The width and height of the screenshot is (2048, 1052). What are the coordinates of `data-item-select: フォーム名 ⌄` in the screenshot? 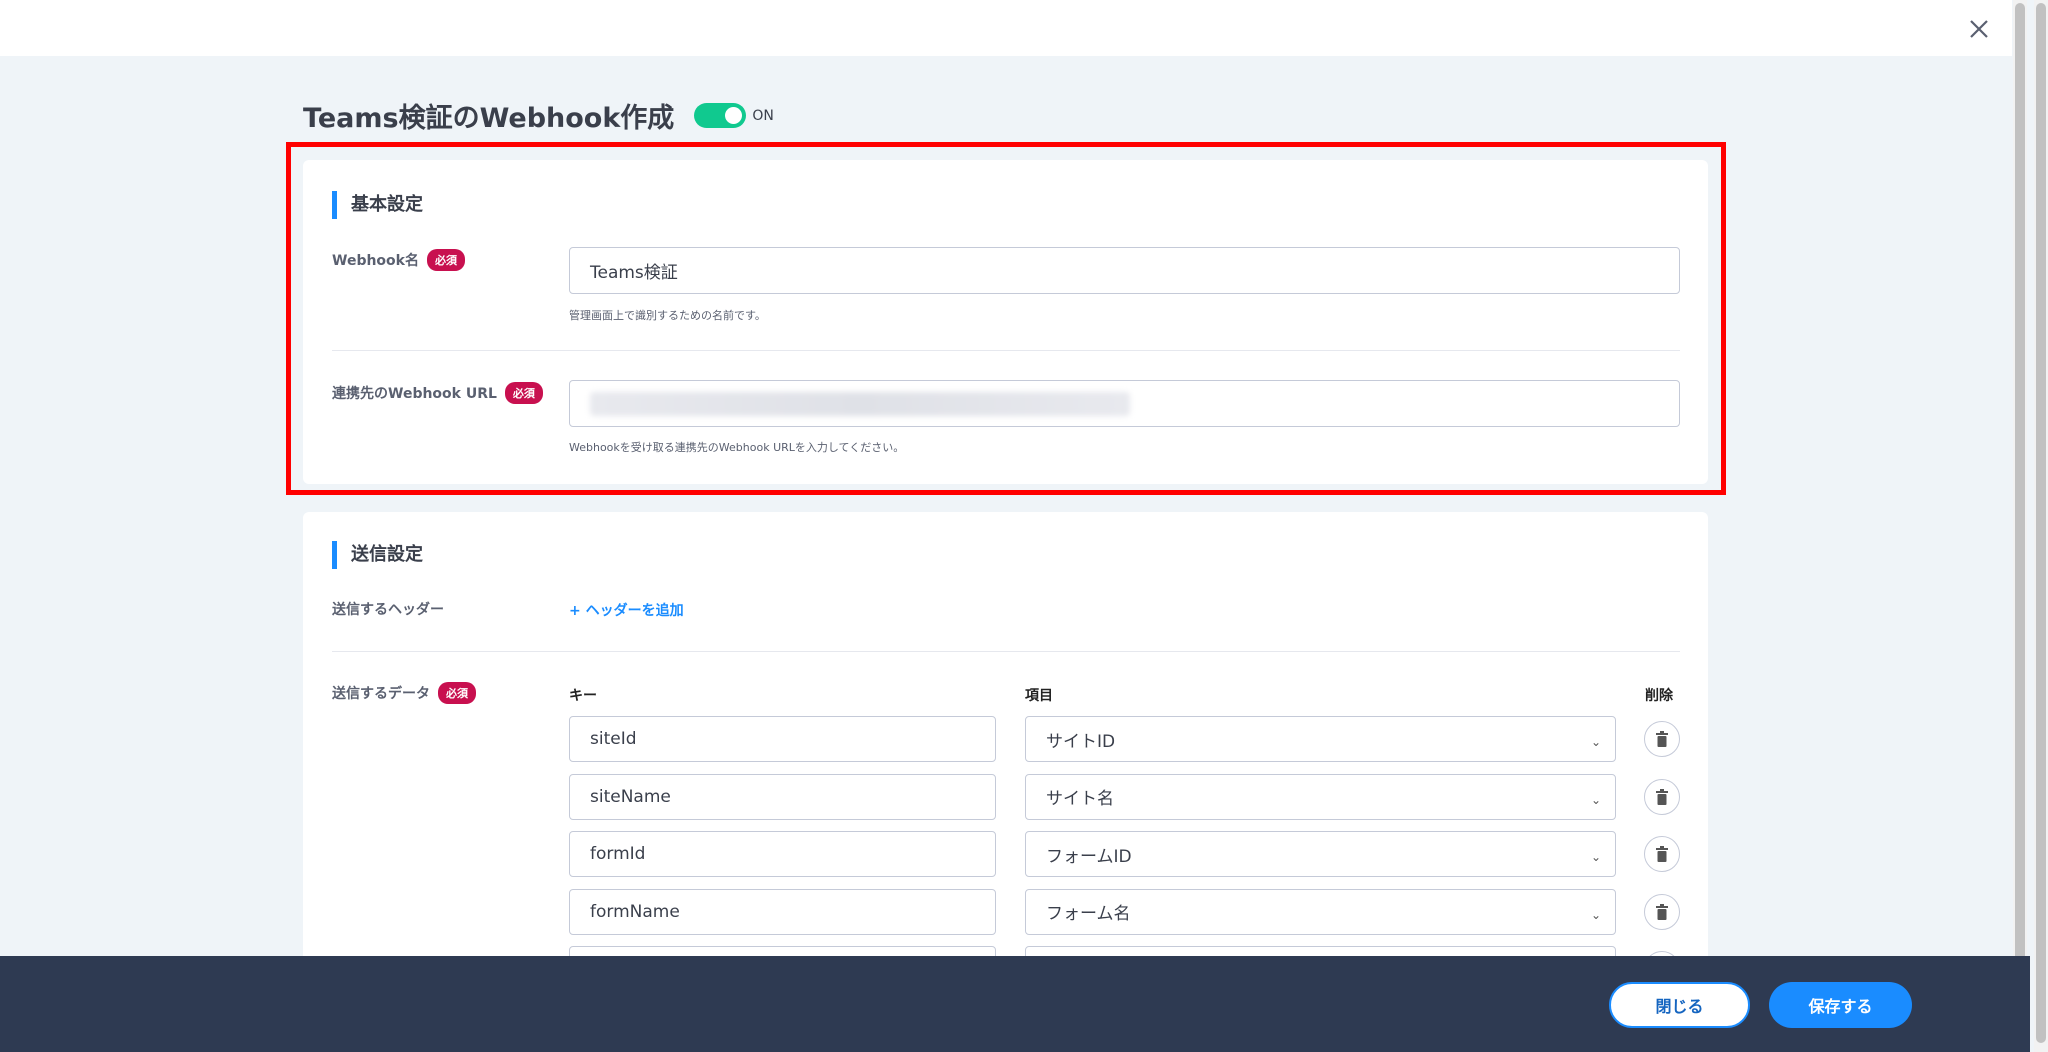 It's located at (1320, 911).